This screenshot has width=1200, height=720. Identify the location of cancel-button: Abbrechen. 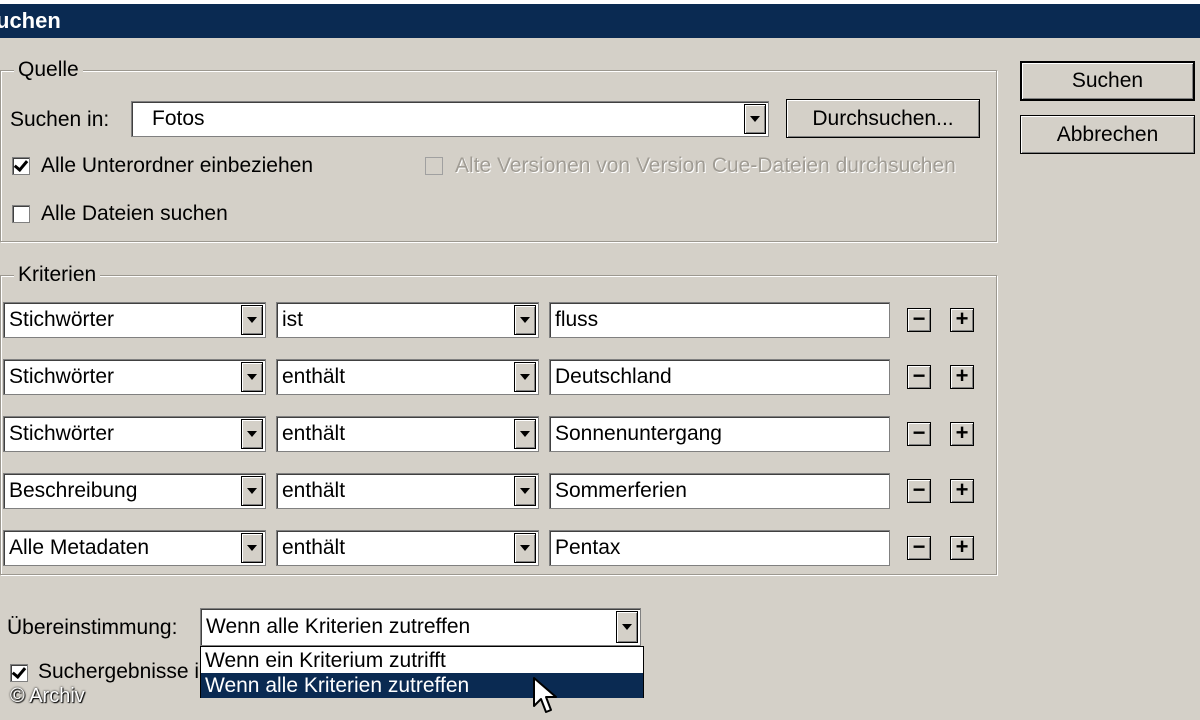
(1107, 134).